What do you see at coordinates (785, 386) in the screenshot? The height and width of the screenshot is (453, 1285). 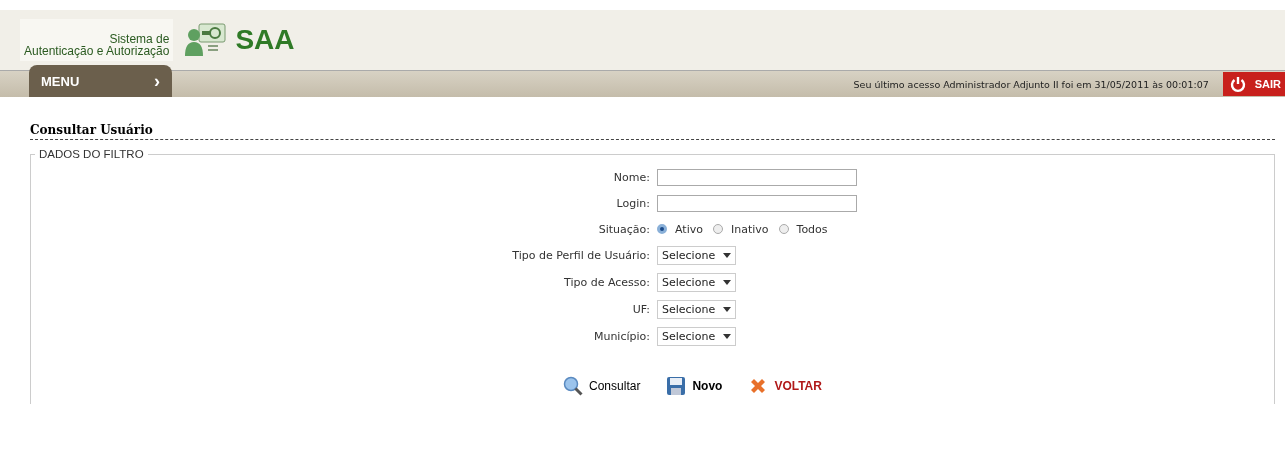 I see `back-button: VOLTAR` at bounding box center [785, 386].